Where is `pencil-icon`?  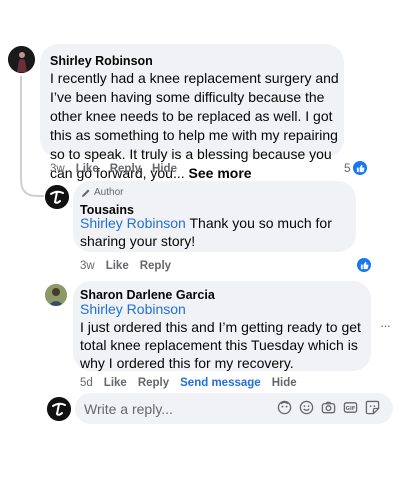 pencil-icon is located at coordinates (86, 193).